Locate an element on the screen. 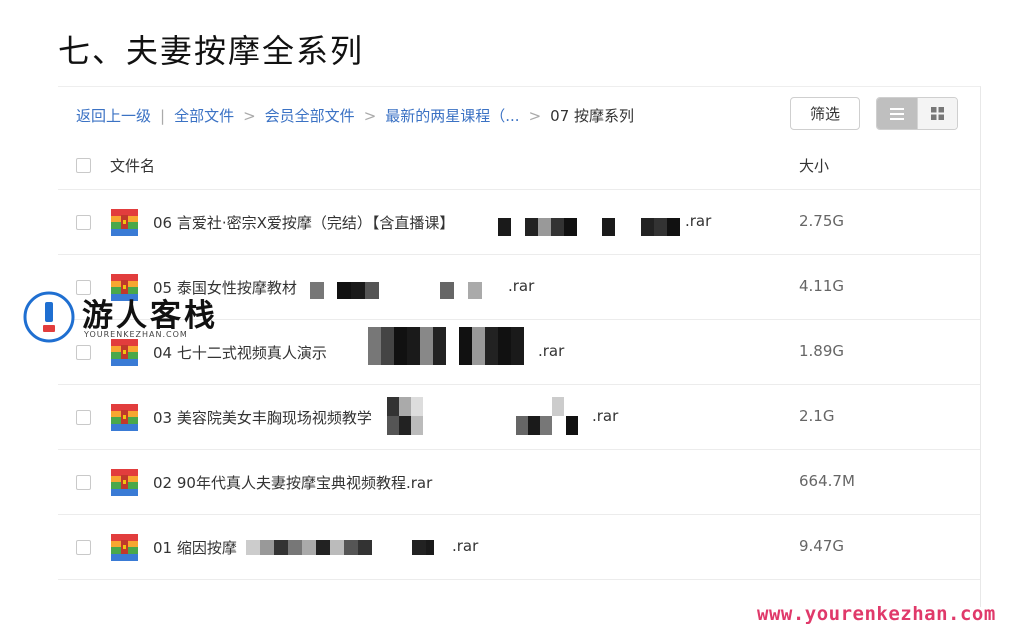 This screenshot has height=633, width=1019. breadcrumb-item-all-files: 全部文件 is located at coordinates (204, 115).